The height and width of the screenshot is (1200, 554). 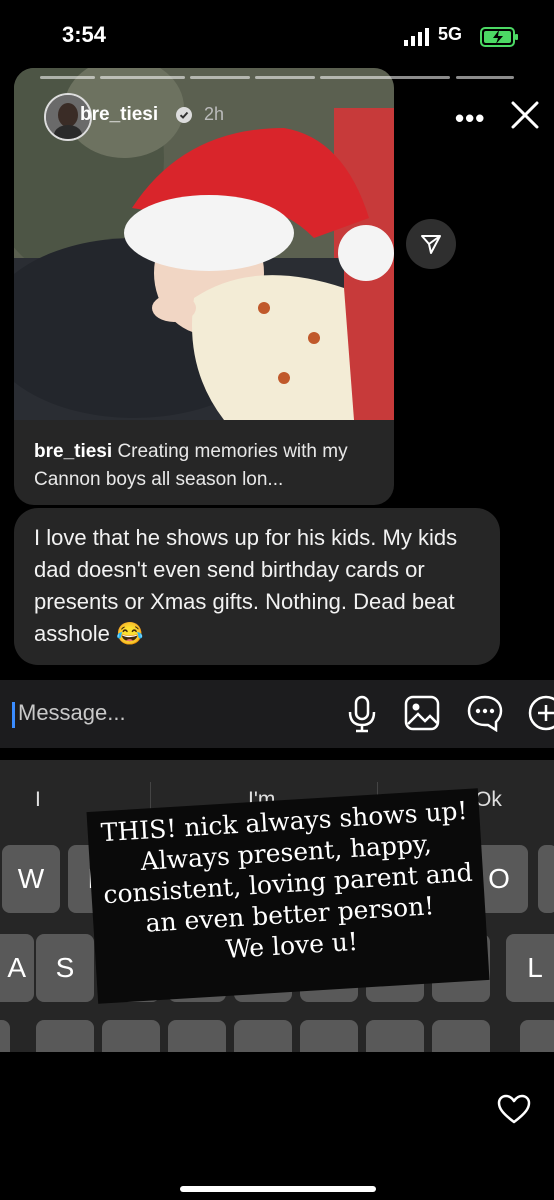 I want to click on key-a: A, so click(x=17, y=968).